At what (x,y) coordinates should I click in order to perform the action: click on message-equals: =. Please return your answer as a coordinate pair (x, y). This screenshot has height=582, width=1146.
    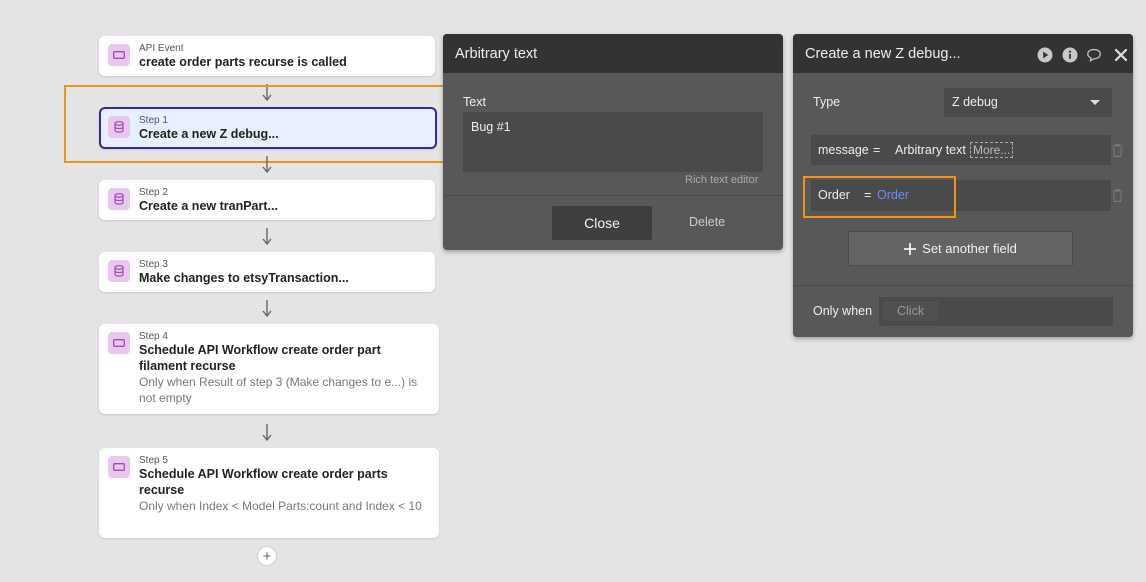
    Looking at the image, I should click on (877, 150).